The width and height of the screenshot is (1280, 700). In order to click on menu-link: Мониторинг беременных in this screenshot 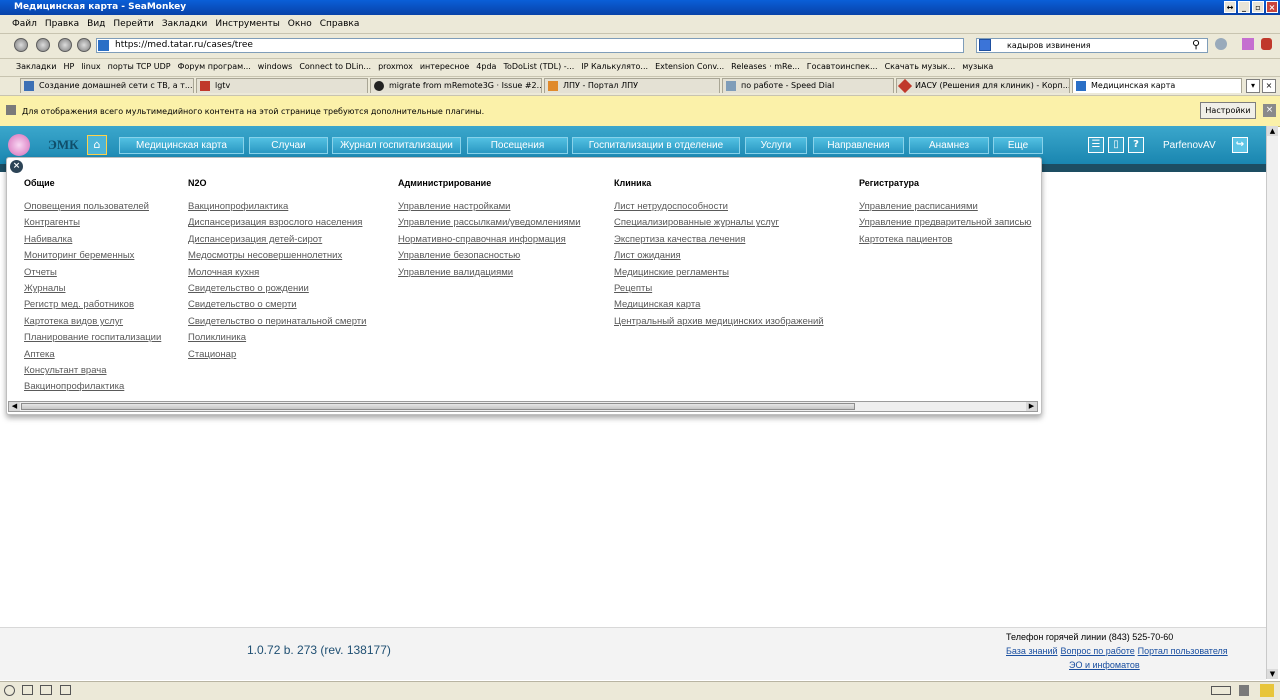, I will do `click(92, 256)`.